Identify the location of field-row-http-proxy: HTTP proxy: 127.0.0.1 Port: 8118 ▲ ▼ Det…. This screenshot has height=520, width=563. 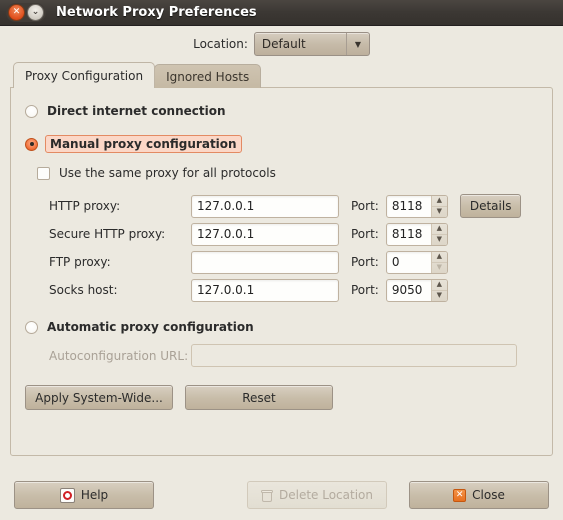
(293, 206).